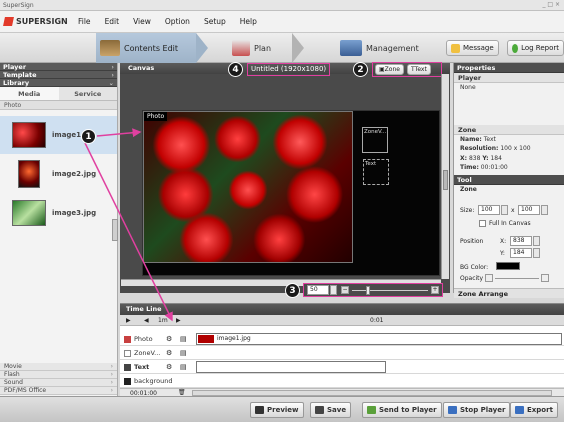 The image size is (564, 422). Describe the element at coordinates (215, 21) in the screenshot. I see `menu-setup: Setup` at that location.